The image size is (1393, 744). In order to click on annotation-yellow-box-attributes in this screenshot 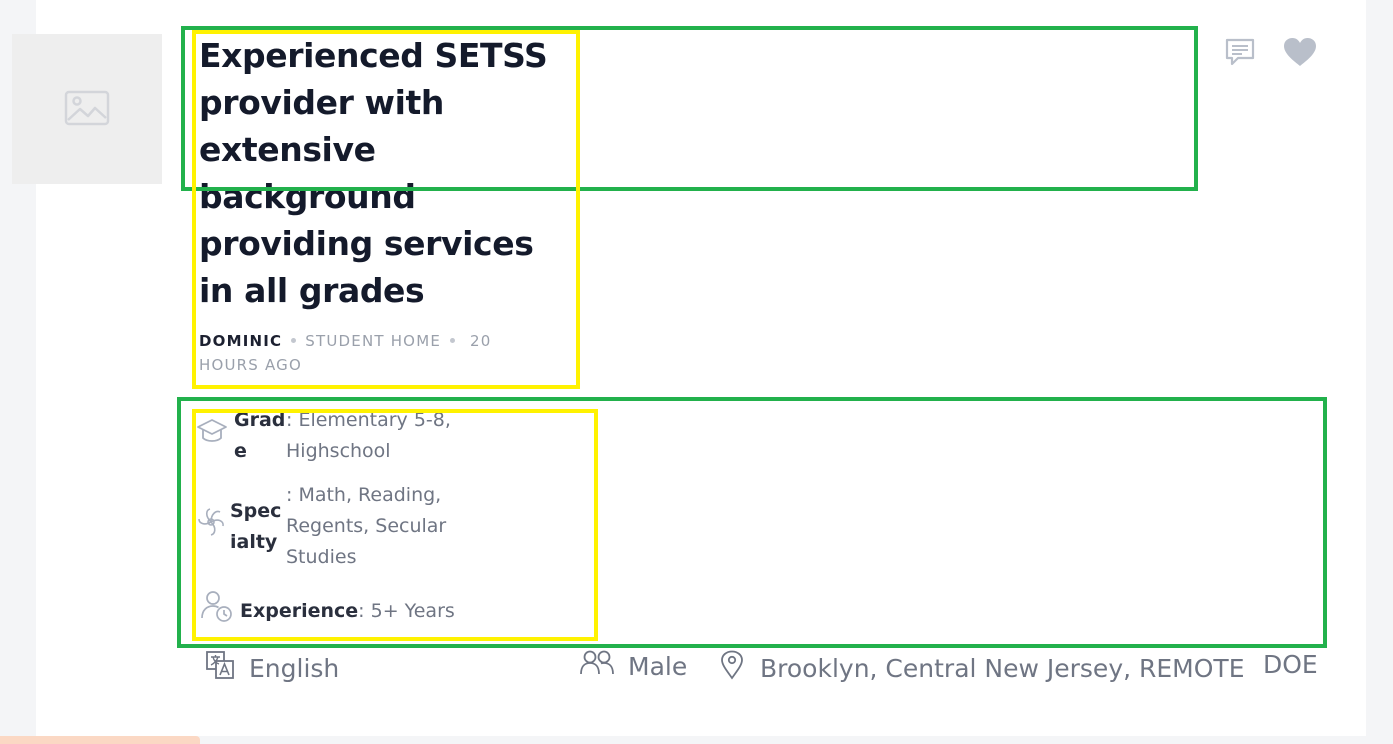, I will do `click(395, 525)`.